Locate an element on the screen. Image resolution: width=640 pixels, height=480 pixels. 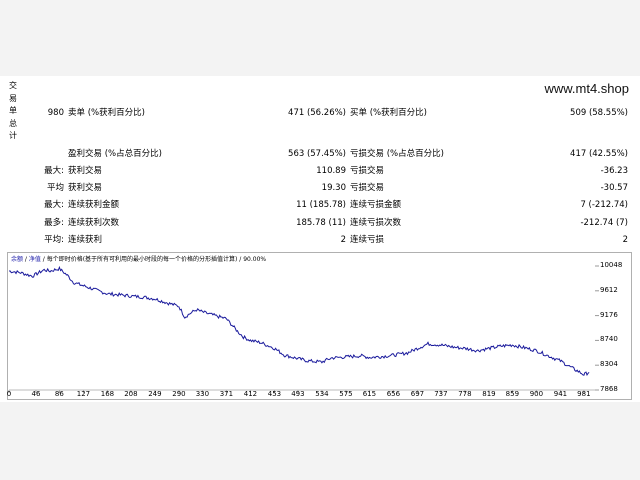
x-tick-label: 575 is located at coordinates (346, 394).